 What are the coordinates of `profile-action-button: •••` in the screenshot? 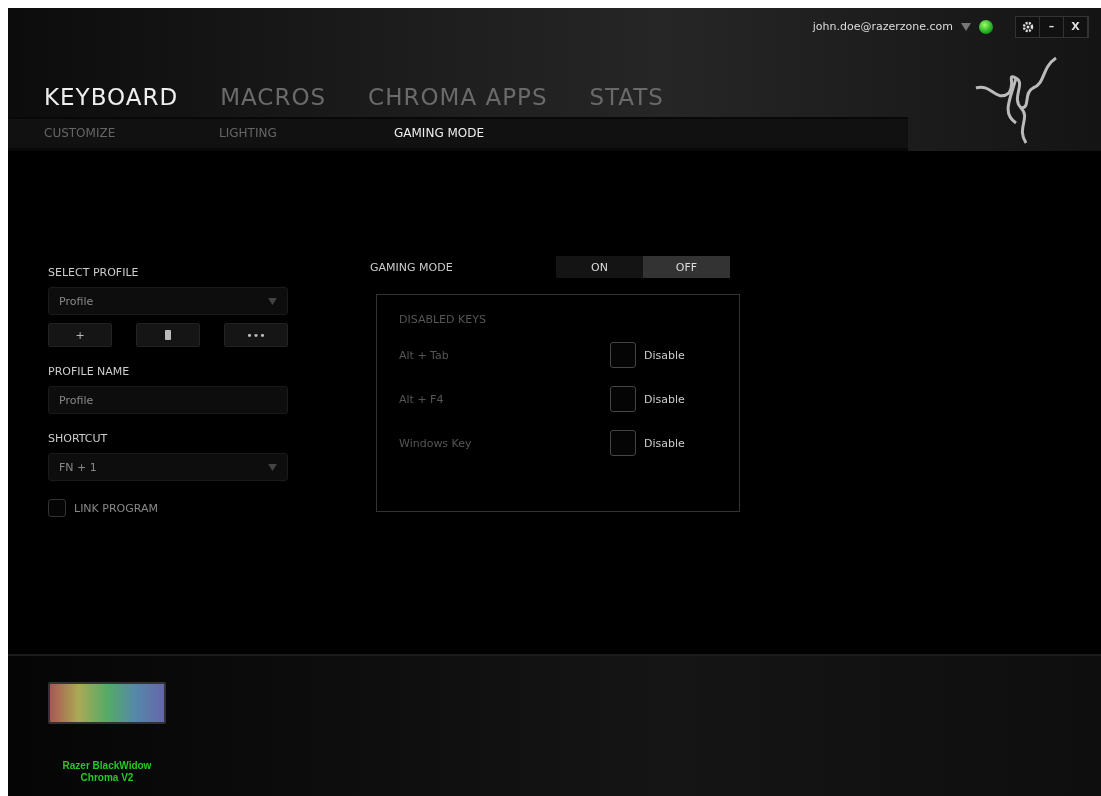 It's located at (256, 335).